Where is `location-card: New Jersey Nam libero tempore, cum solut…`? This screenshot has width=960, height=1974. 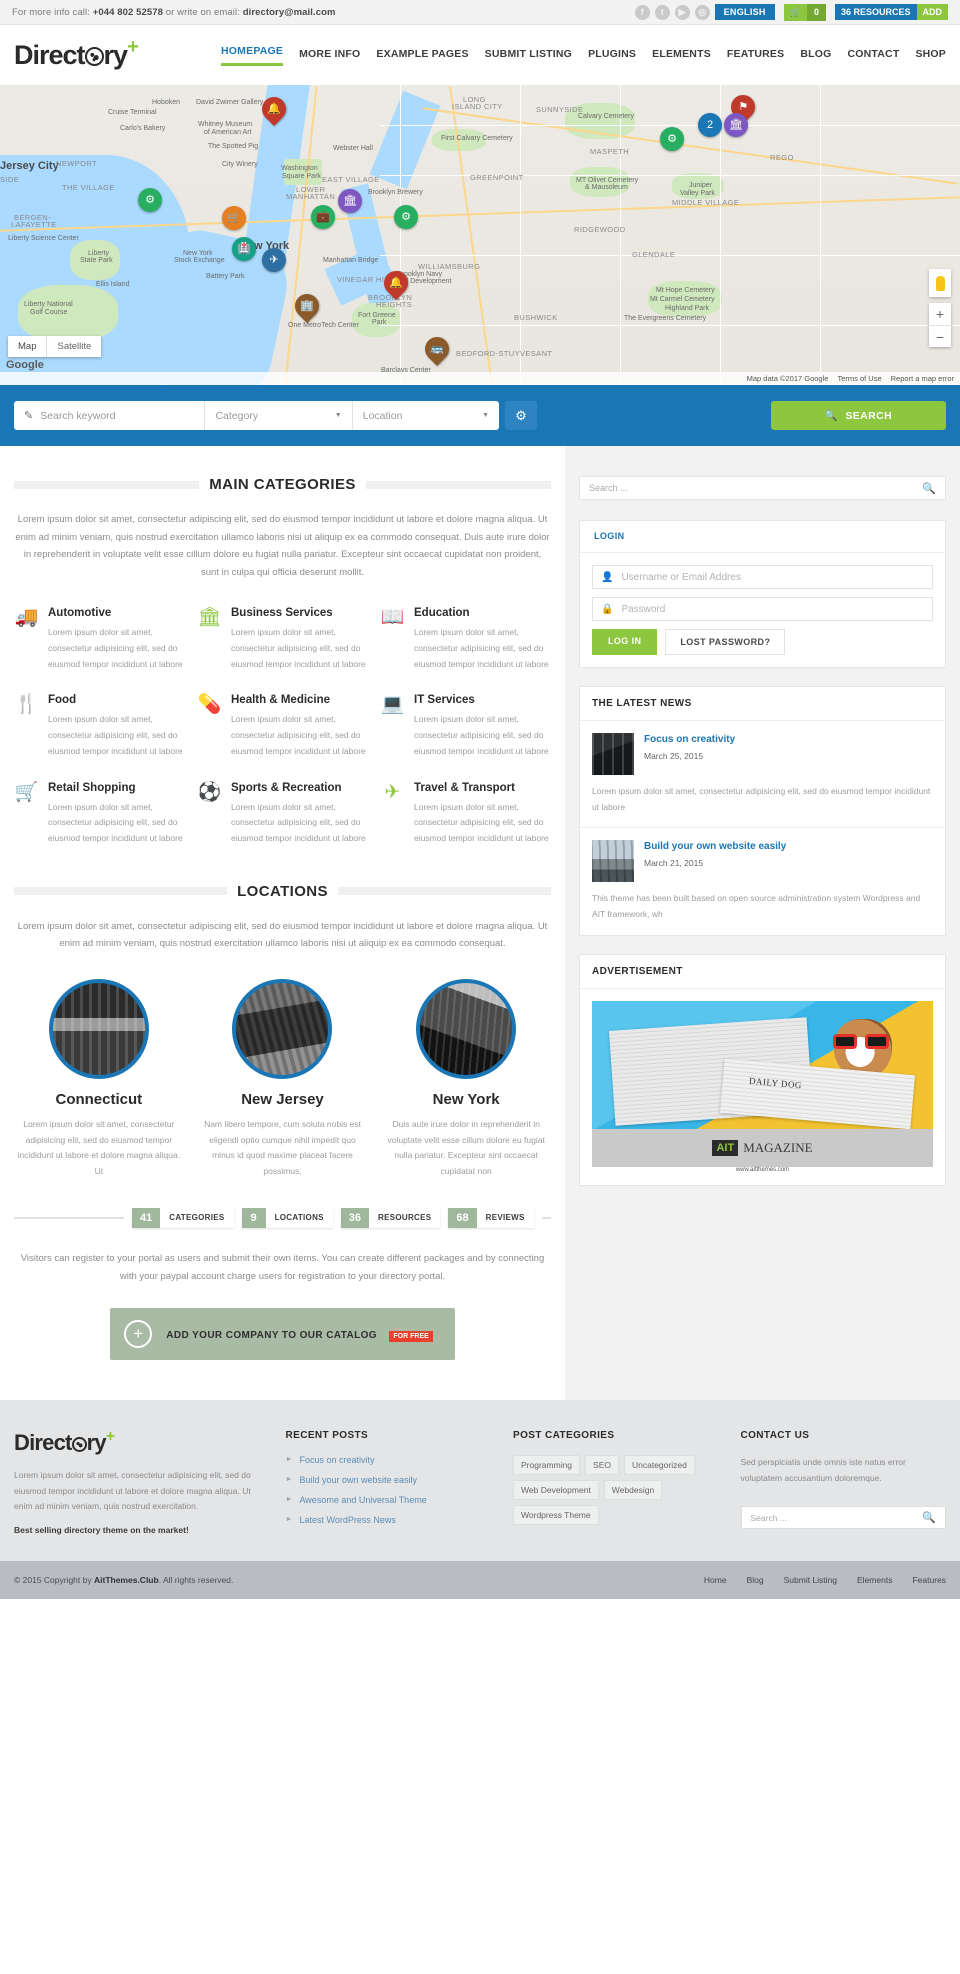
location-card: New Jersey Nam libero tempore, cum solut… is located at coordinates (283, 1079).